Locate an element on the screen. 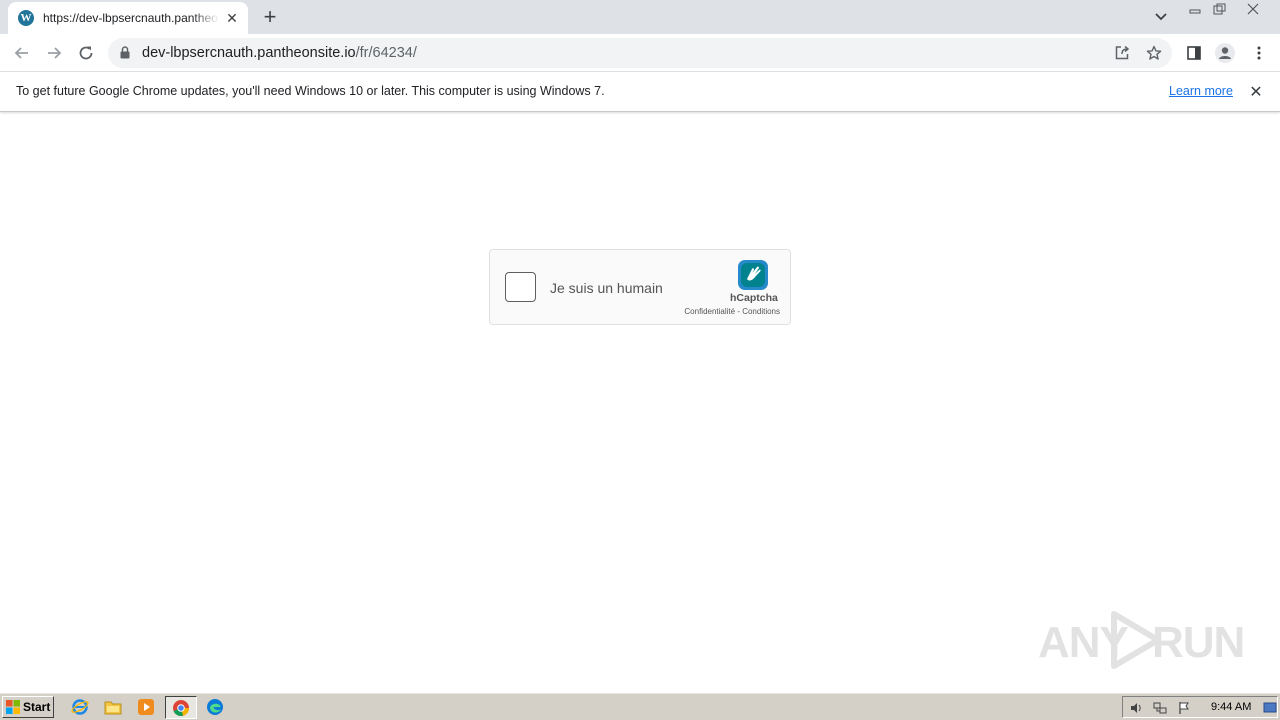 The width and height of the screenshot is (1280, 720). learn-more-link: Learn more is located at coordinates (1201, 91).